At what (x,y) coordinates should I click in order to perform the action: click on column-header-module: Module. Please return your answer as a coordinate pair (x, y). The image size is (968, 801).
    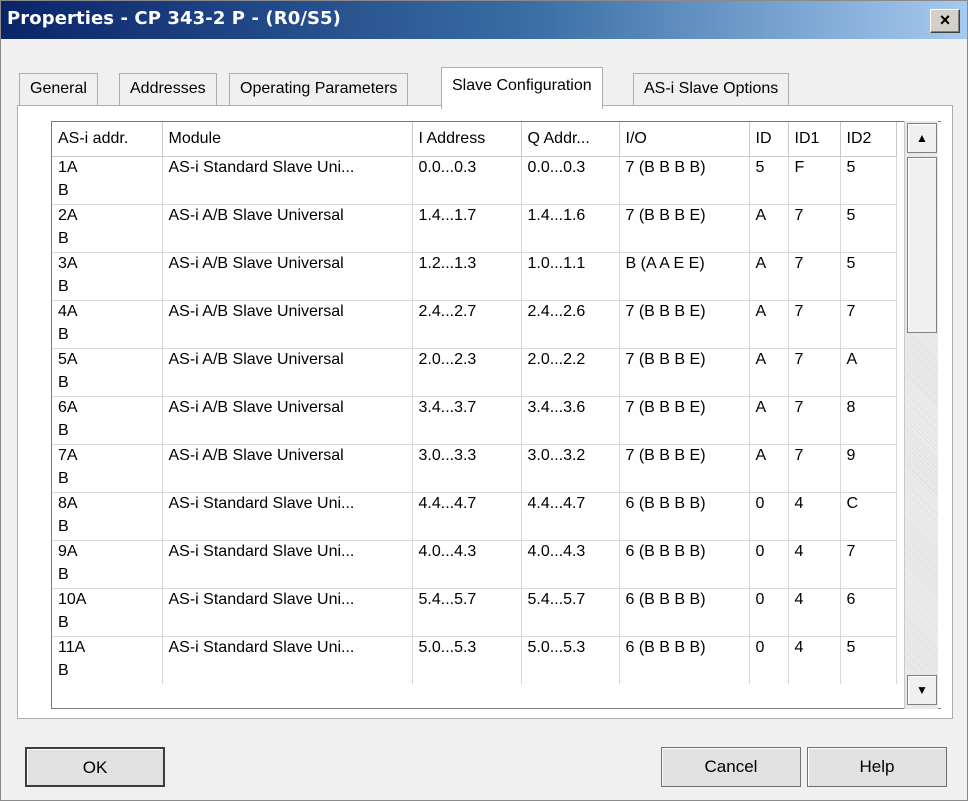
    Looking at the image, I should click on (287, 139).